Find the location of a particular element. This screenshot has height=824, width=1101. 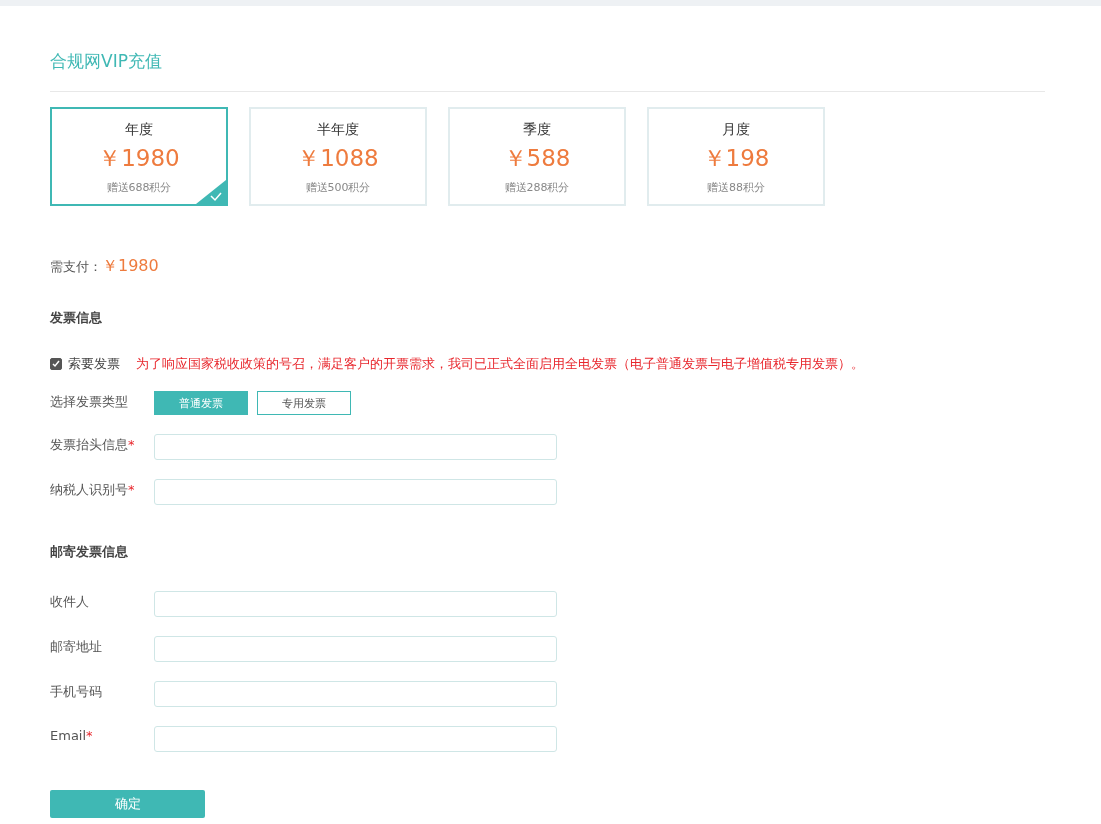

plan-bonus: 赠送88积分 is located at coordinates (736, 187).